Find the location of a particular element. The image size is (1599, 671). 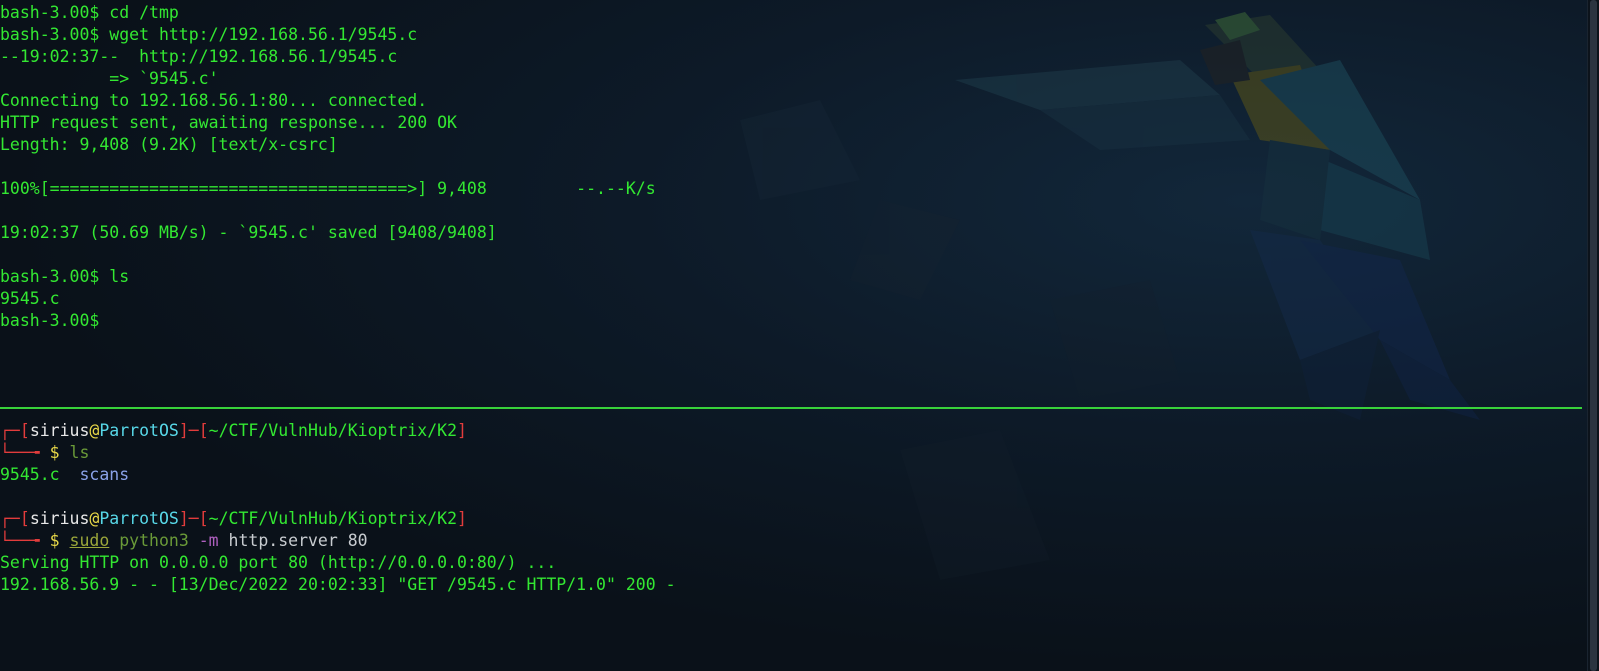

command-python: python3 is located at coordinates (154, 540).